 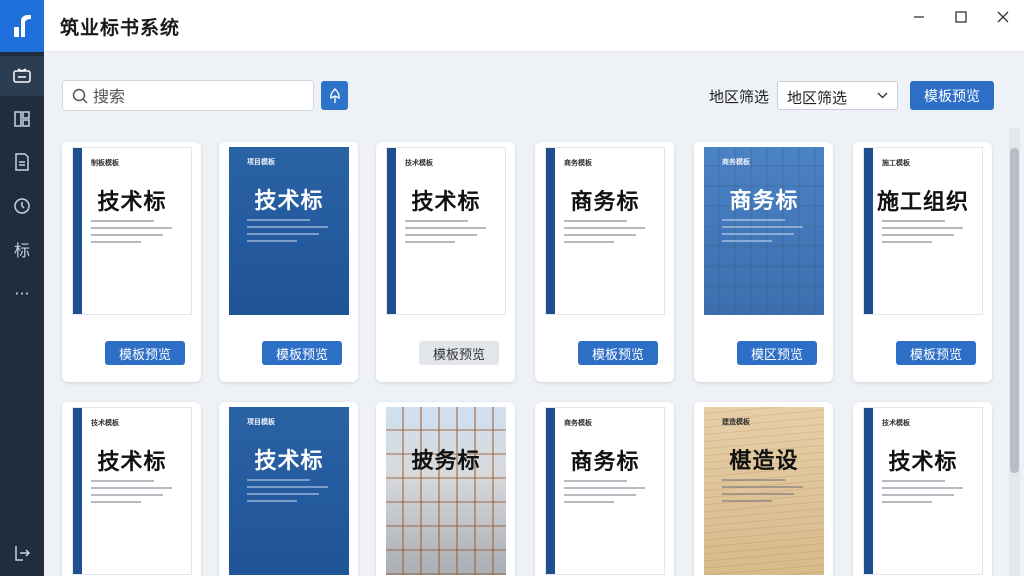 I want to click on template-cover: 制板模板 技术标, so click(x=132, y=231).